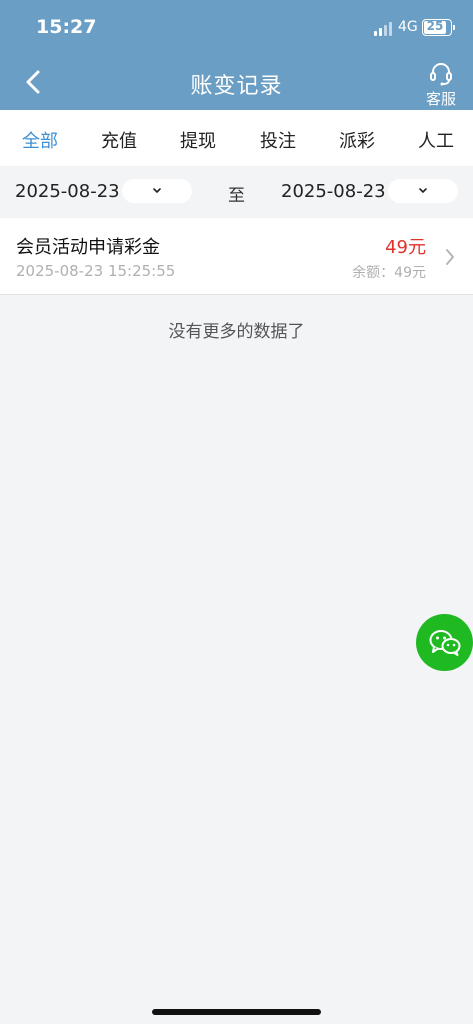 Image resolution: width=473 pixels, height=1024 pixels. What do you see at coordinates (236, 1012) in the screenshot?
I see `home-indicator` at bounding box center [236, 1012].